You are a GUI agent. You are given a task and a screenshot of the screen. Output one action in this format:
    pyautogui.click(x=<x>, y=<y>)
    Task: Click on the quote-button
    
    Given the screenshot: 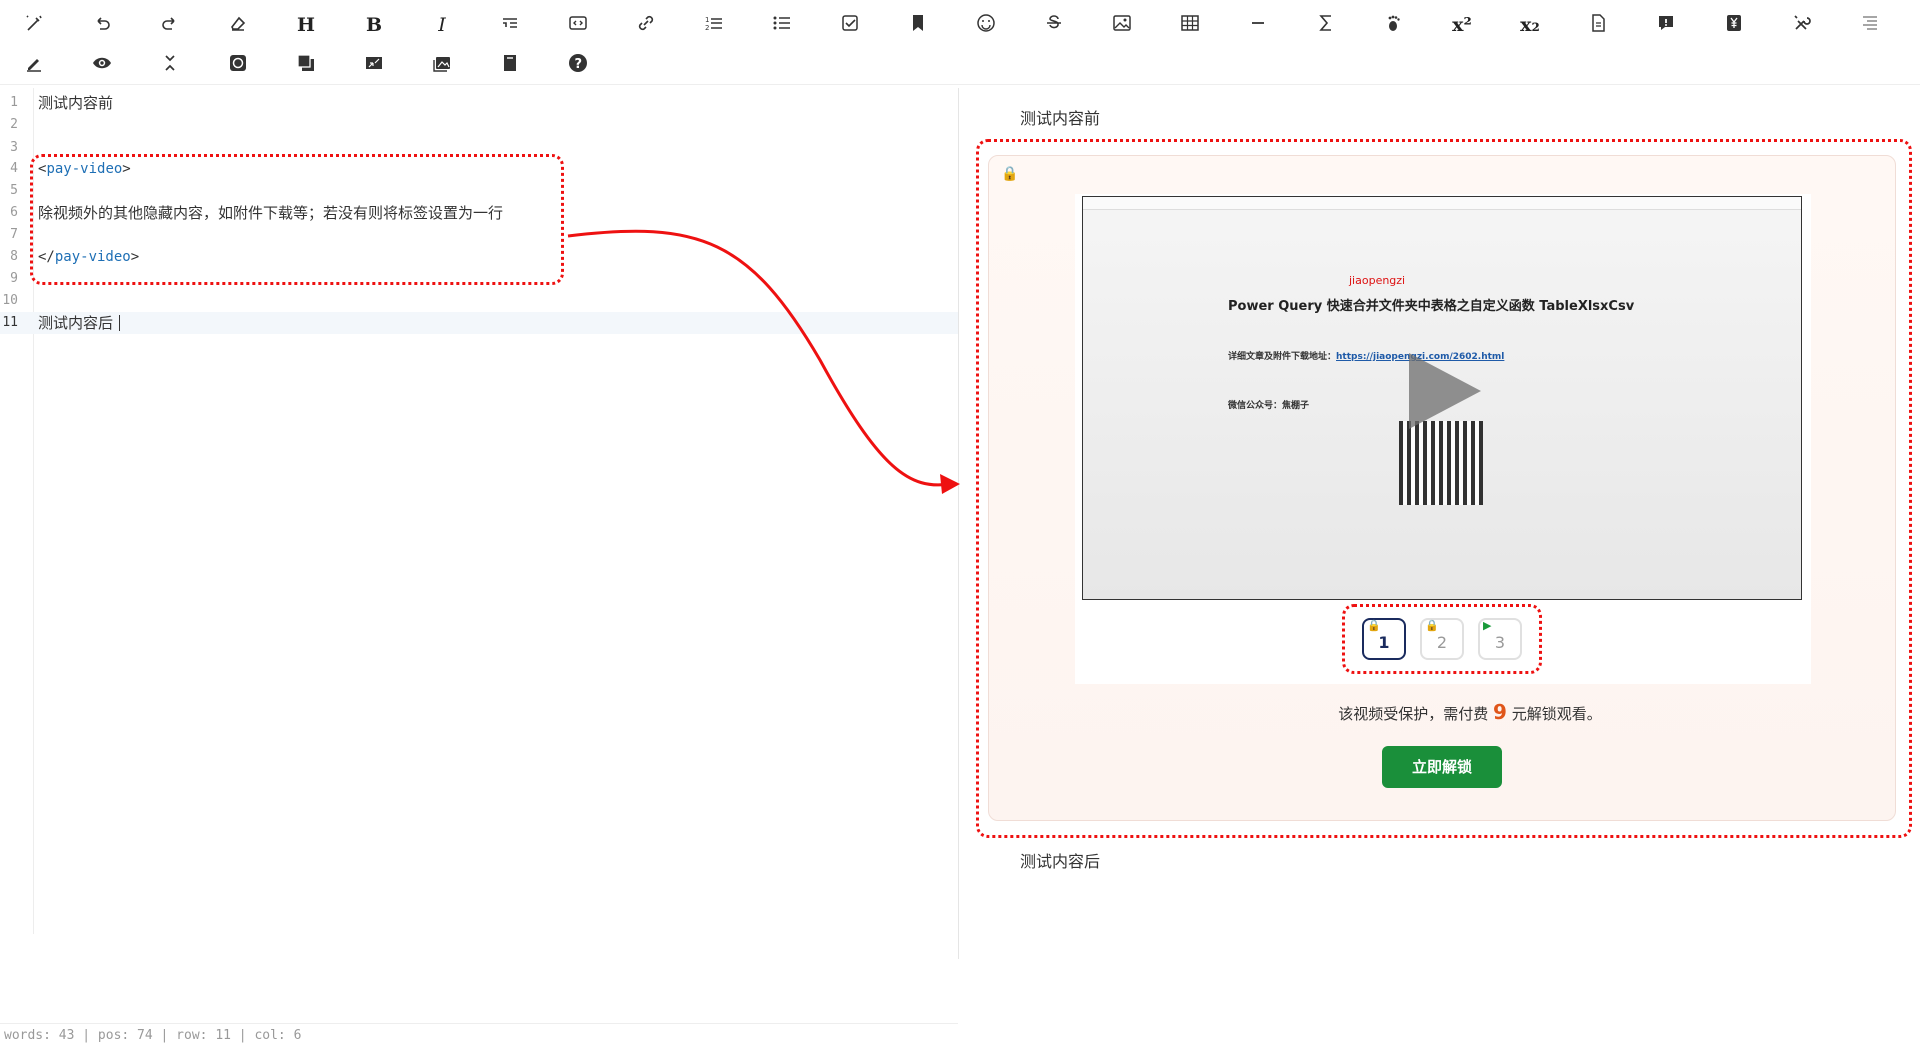 What is the action you would take?
    pyautogui.click(x=510, y=25)
    